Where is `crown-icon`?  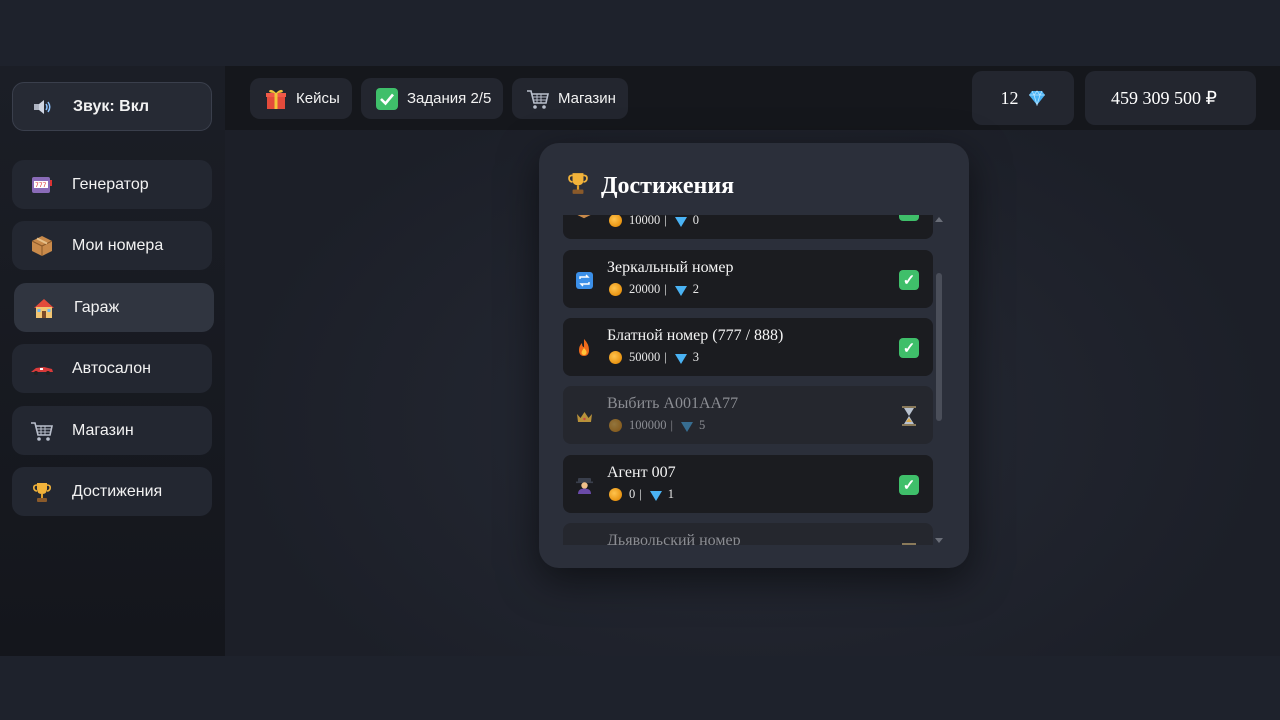 crown-icon is located at coordinates (584, 416).